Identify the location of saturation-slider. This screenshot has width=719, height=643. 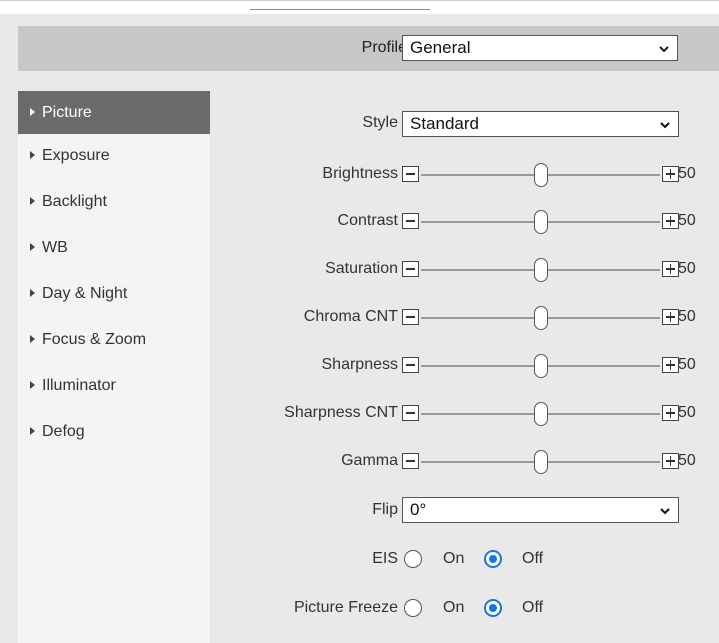
(540, 270).